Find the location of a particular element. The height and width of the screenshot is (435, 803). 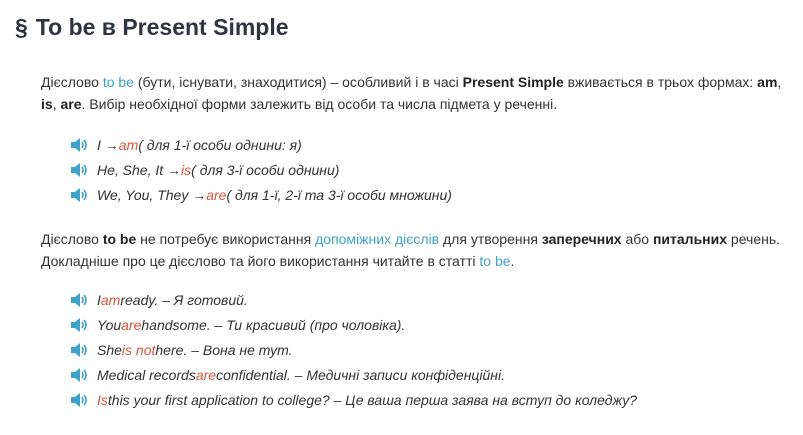

list-item: He, She, It → is ( для 3-ї особи однини) is located at coordinates (261, 169).